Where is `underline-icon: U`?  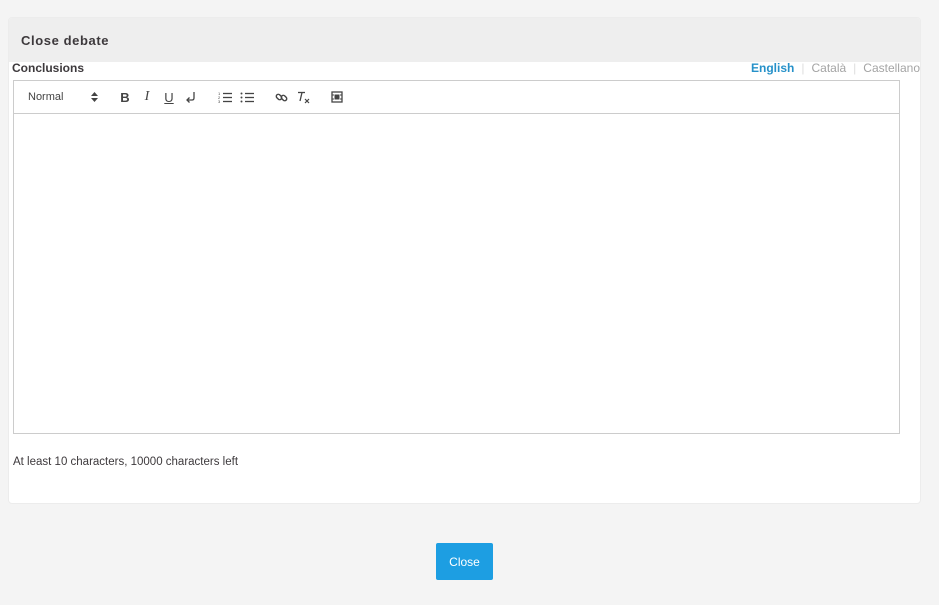
underline-icon: U is located at coordinates (169, 97).